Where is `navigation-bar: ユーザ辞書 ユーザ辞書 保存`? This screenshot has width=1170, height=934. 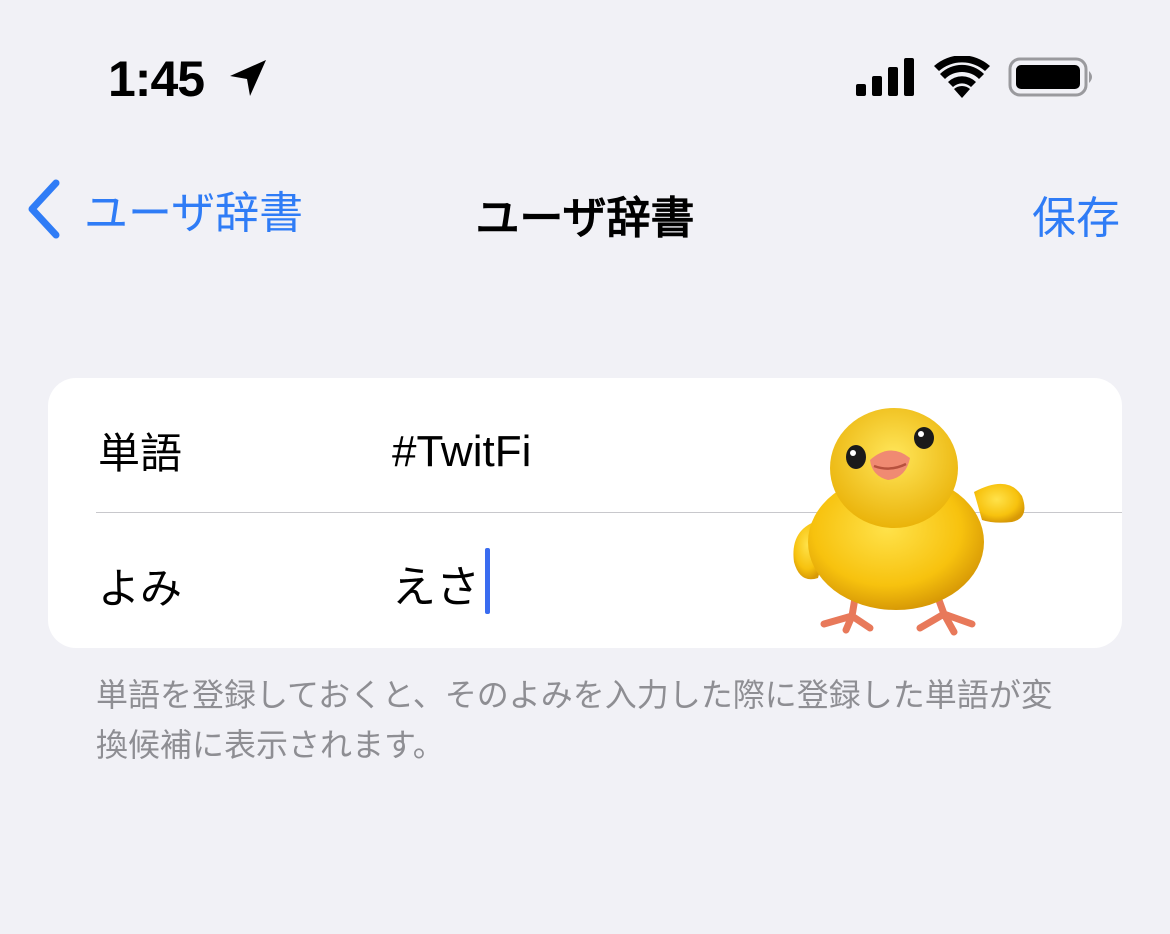
navigation-bar: ユーザ辞書 ユーザ辞書 保存 is located at coordinates (585, 210).